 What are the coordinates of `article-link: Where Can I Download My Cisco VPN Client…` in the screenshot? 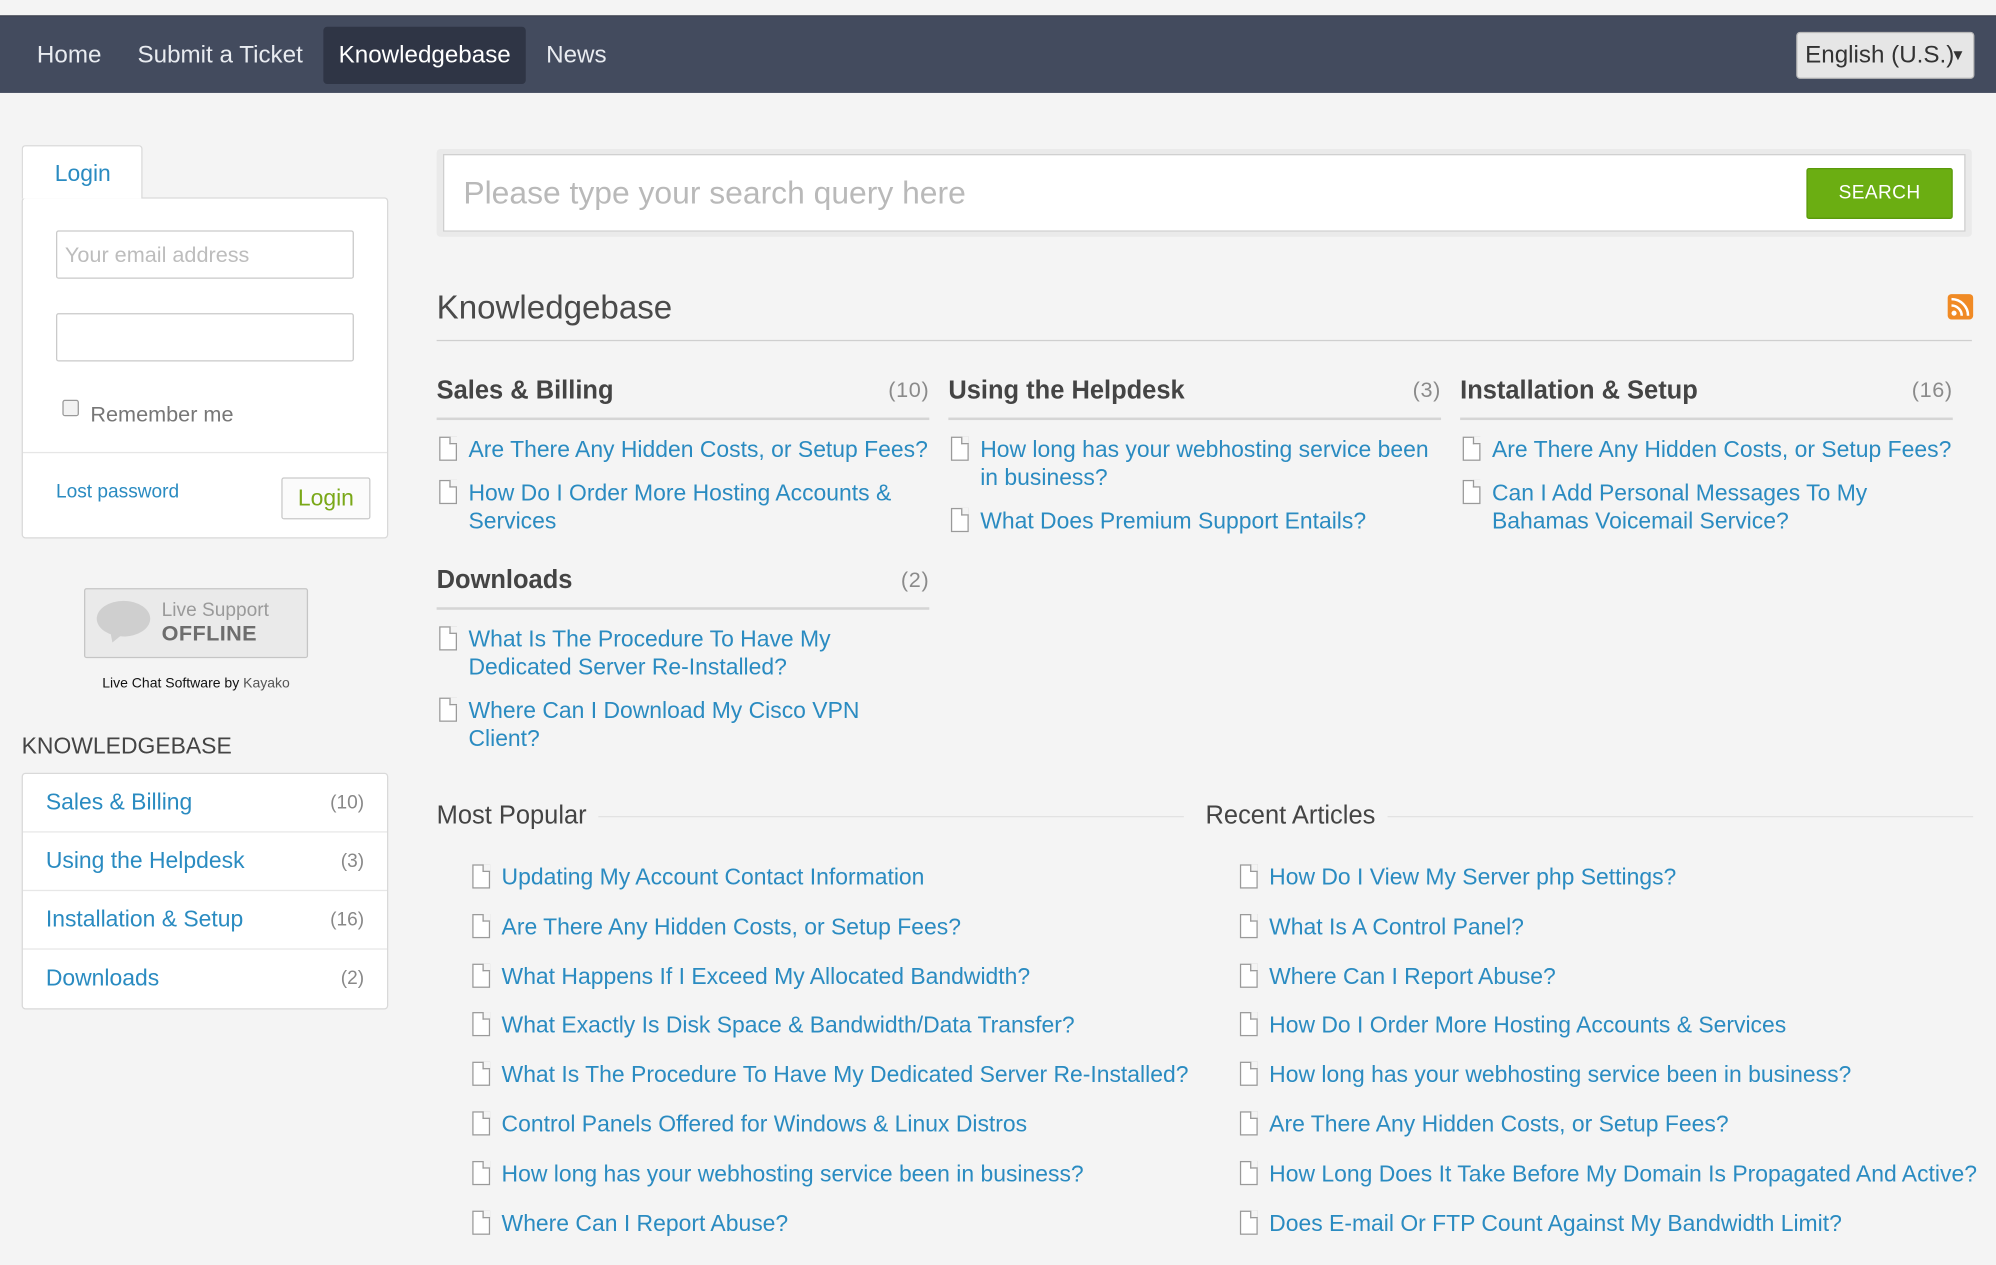 It's located at (683, 724).